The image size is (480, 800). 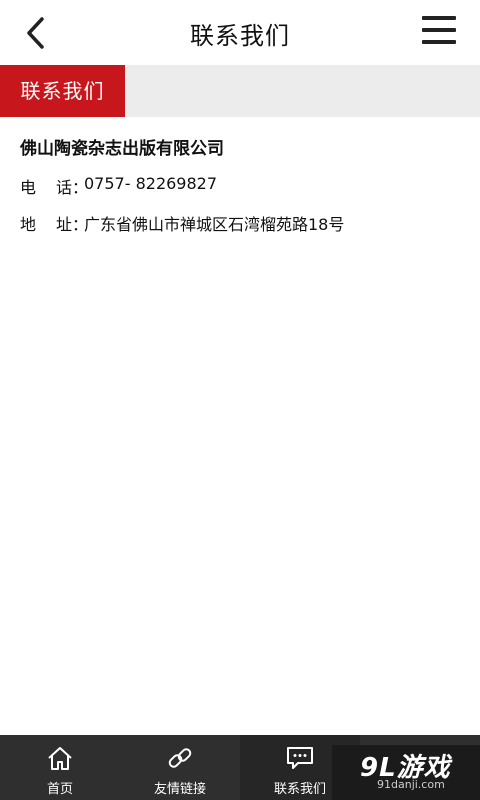 I want to click on section-title-tab: 联系我们, so click(x=62, y=91).